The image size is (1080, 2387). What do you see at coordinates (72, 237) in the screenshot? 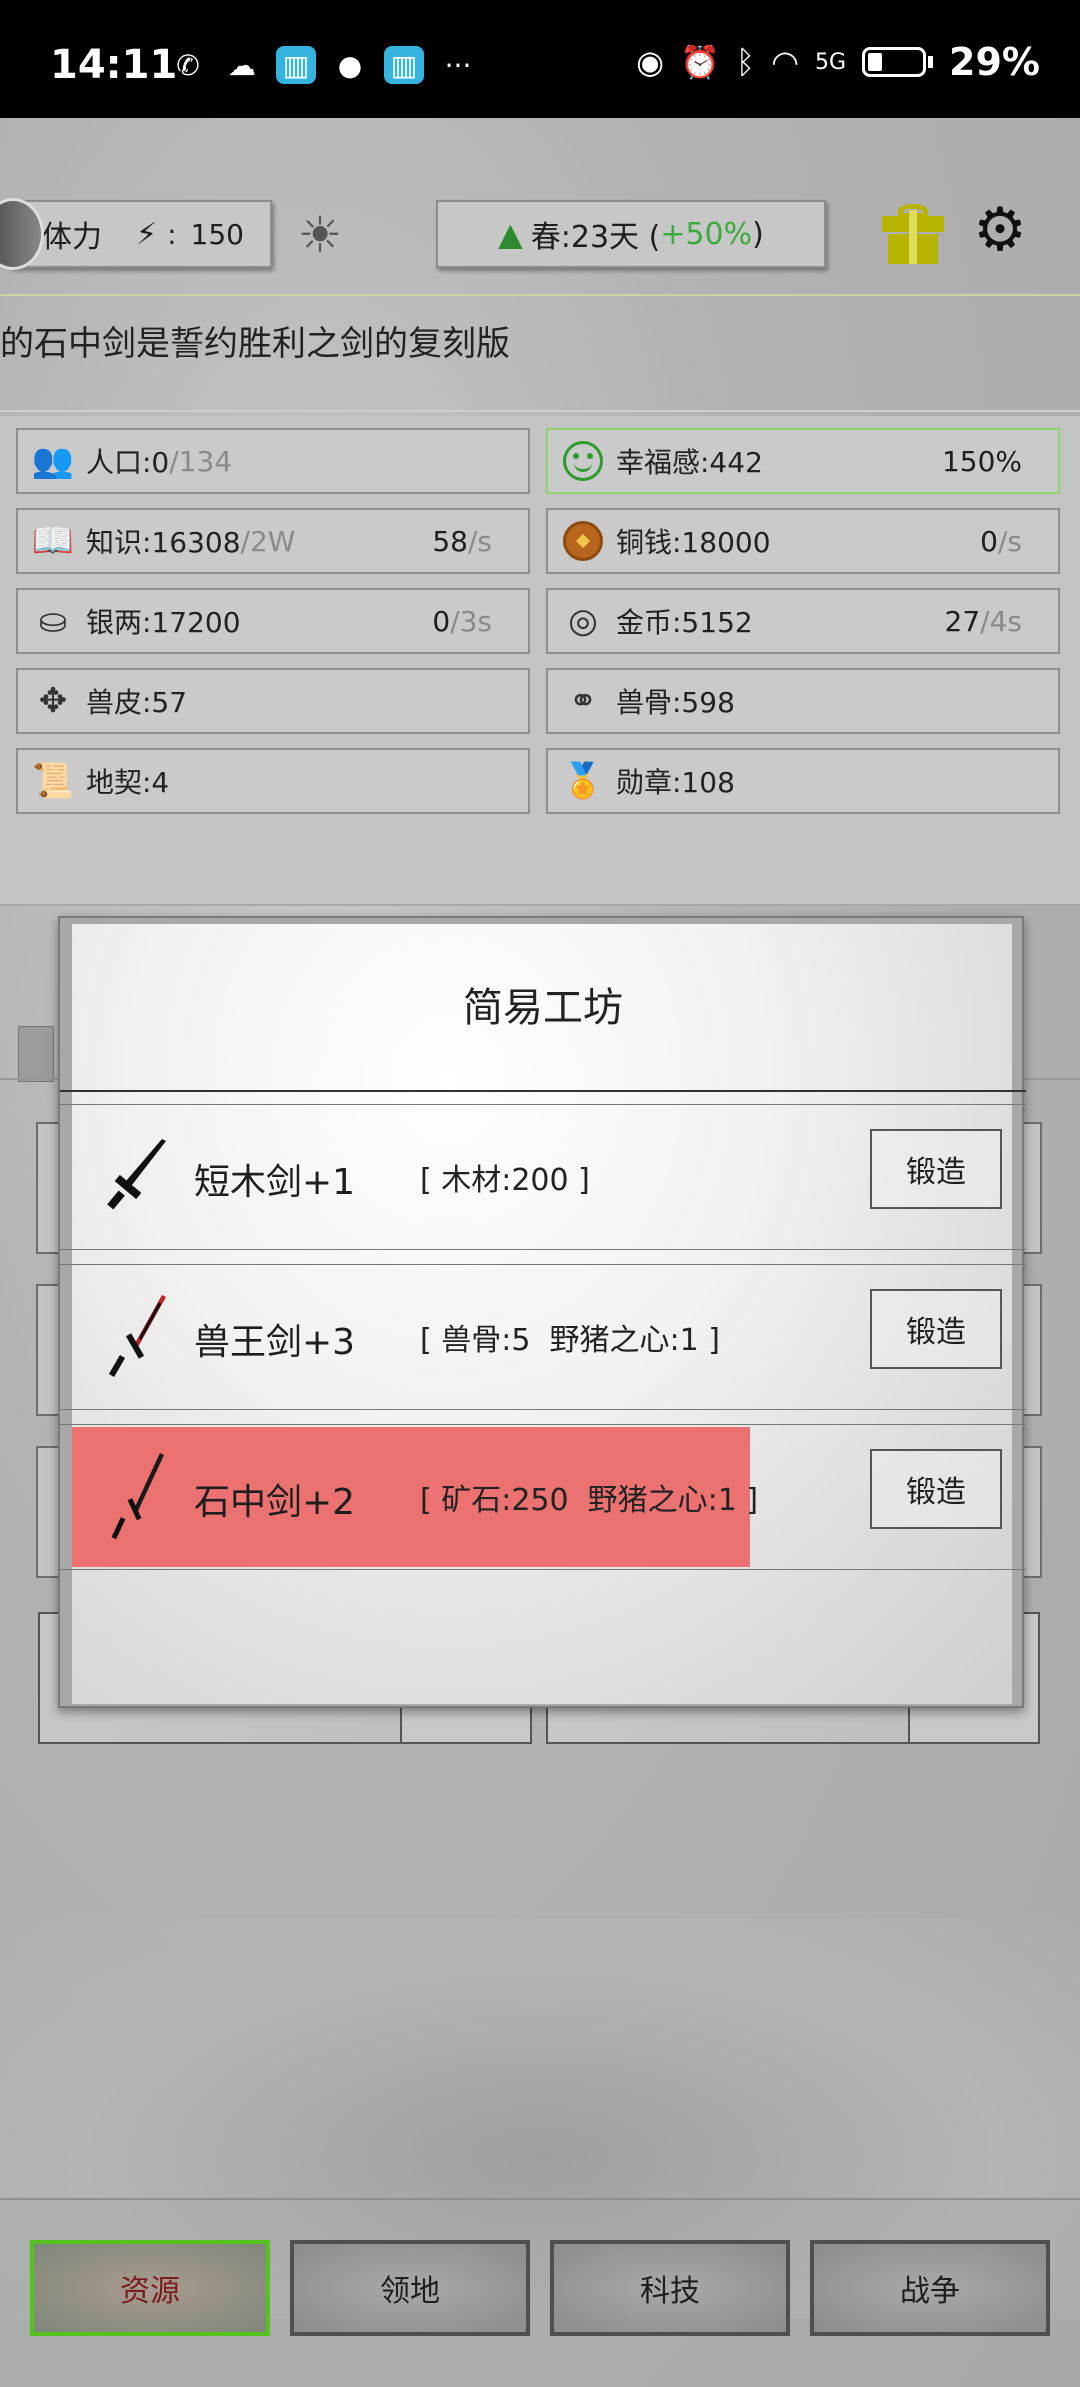
I see `stamina-label: 体力` at bounding box center [72, 237].